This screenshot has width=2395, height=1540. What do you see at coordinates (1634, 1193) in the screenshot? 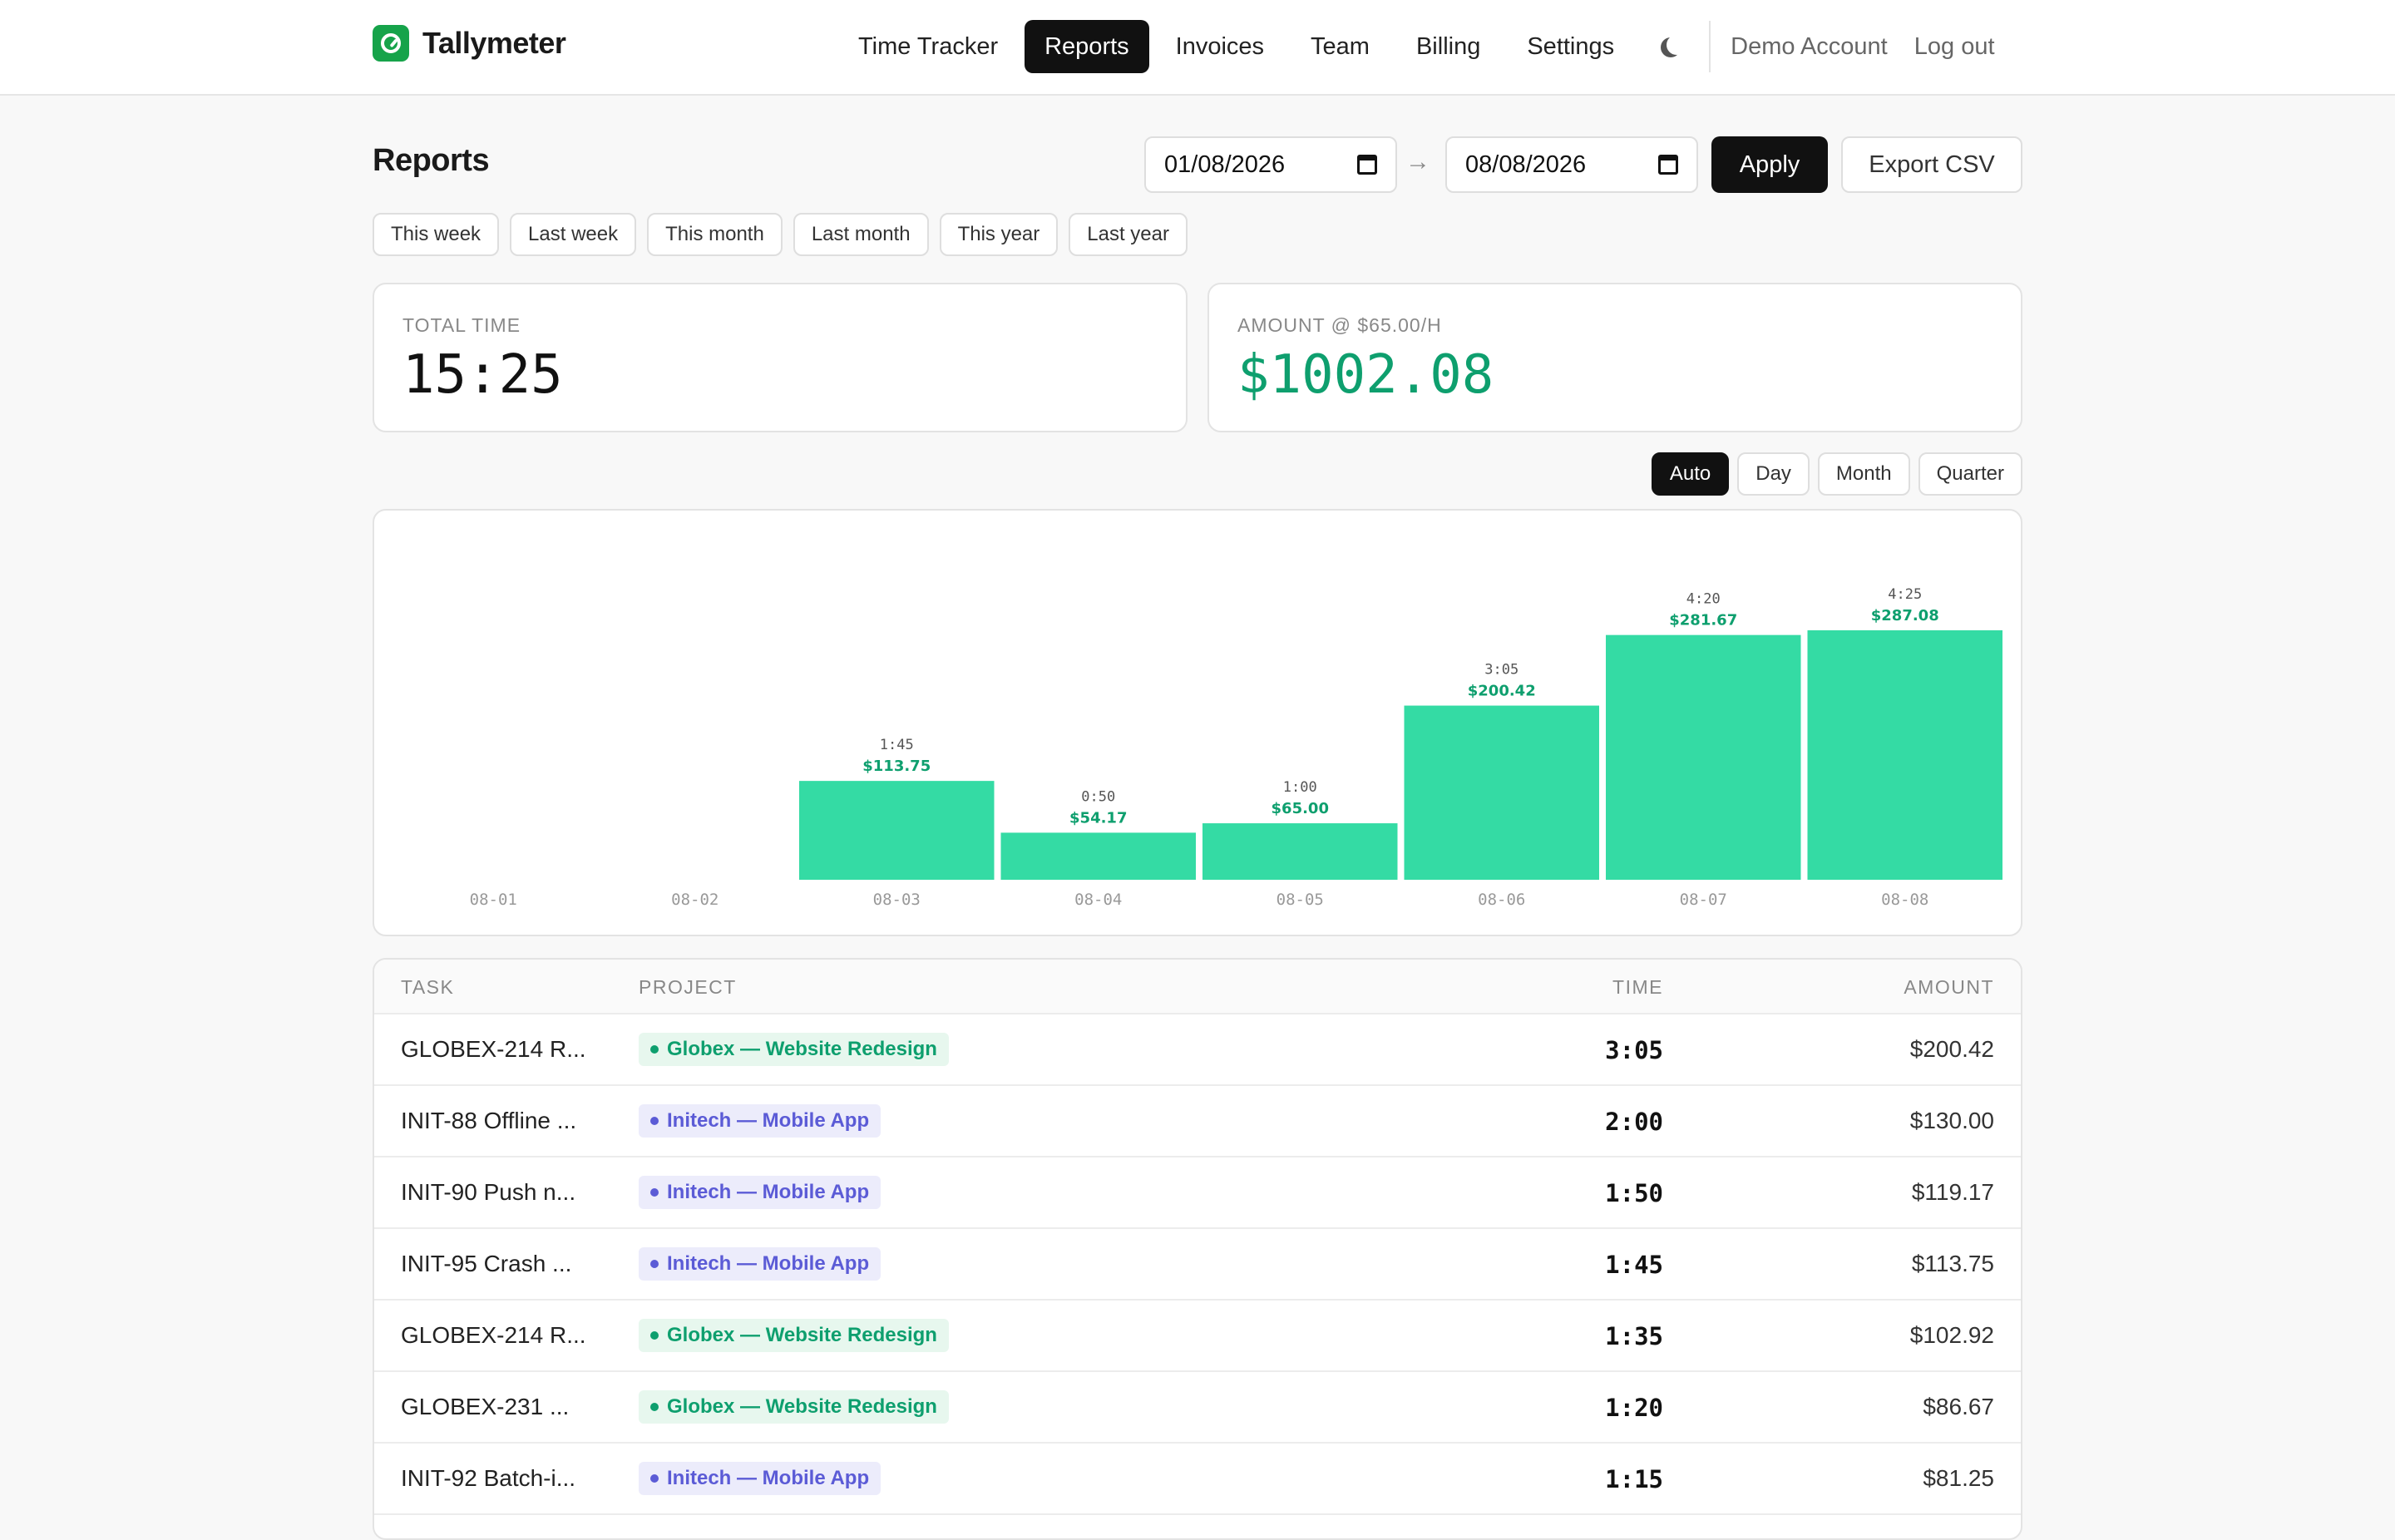
I see `task-time: 1:50` at bounding box center [1634, 1193].